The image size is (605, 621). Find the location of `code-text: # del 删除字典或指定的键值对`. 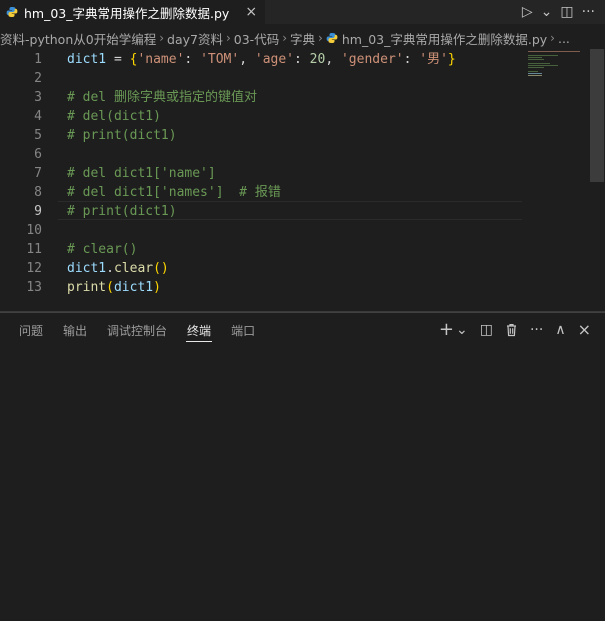

code-text: # del 删除字典或指定的键值对 is located at coordinates (162, 97).